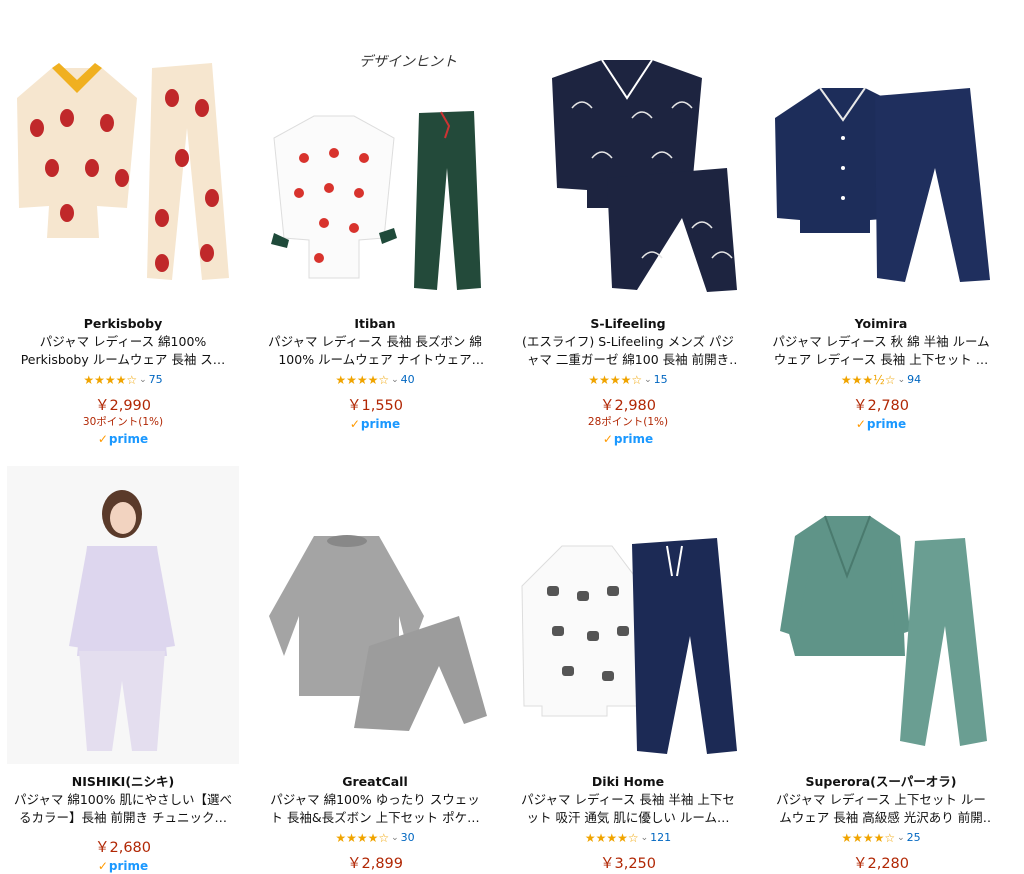 The height and width of the screenshot is (874, 1024). Describe the element at coordinates (374, 864) in the screenshot. I see `product-price: ￥2,899` at that location.